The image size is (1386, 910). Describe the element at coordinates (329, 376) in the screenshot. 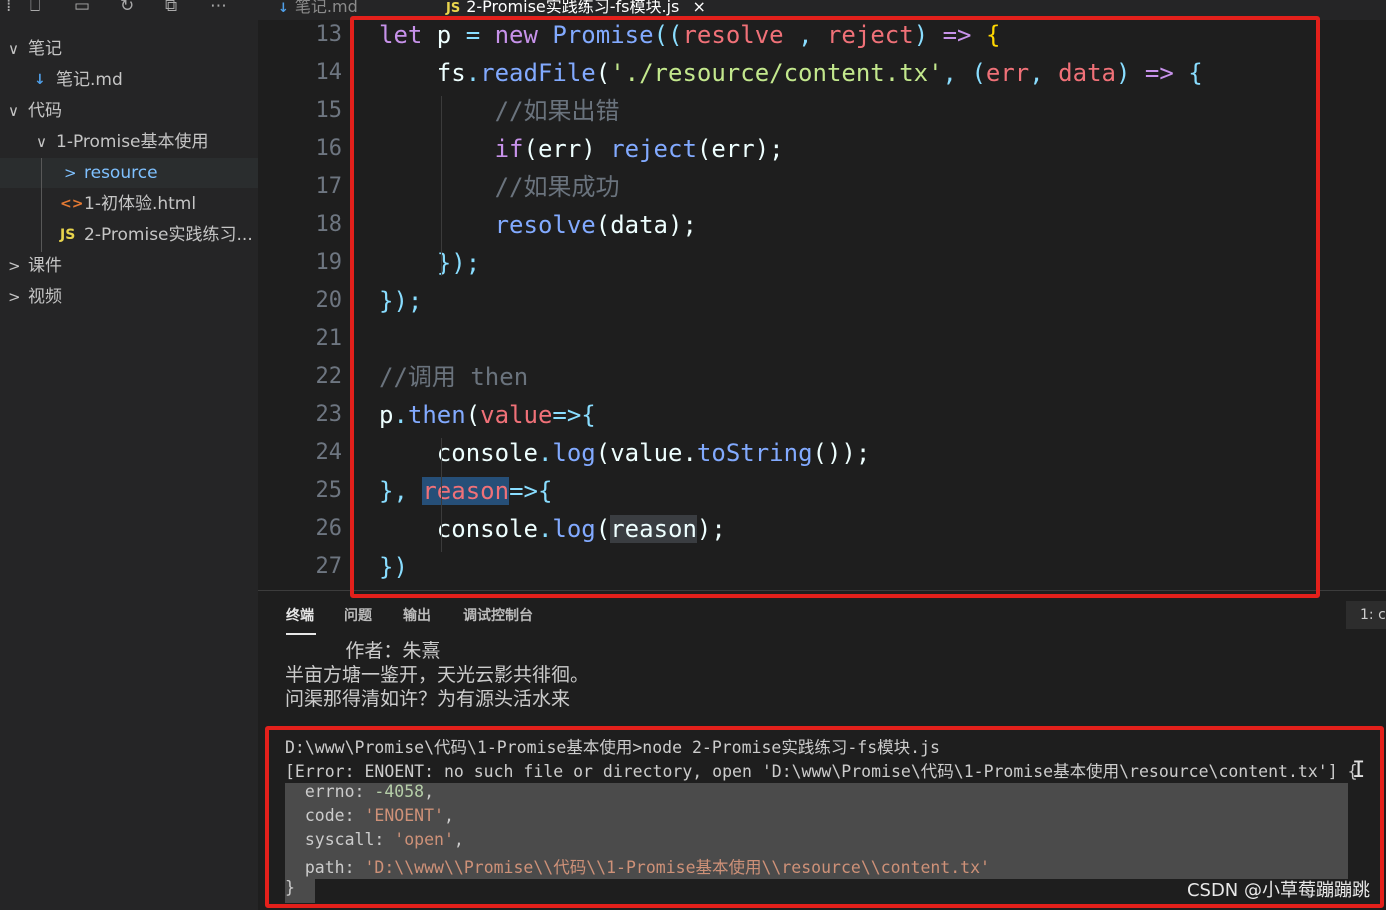

I see `line-number: 22` at that location.